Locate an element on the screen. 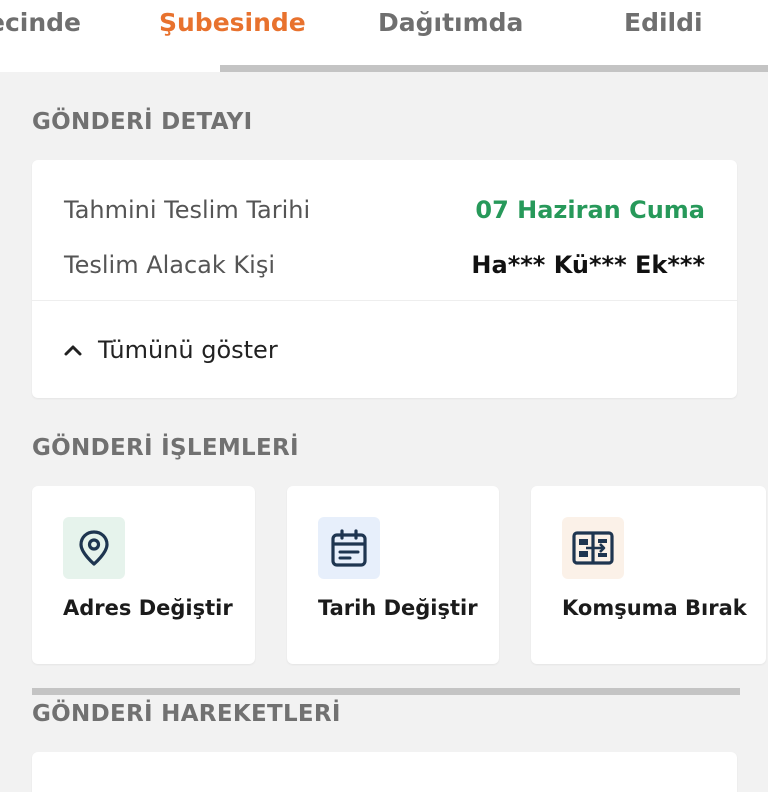  calendar-icon is located at coordinates (349, 548).